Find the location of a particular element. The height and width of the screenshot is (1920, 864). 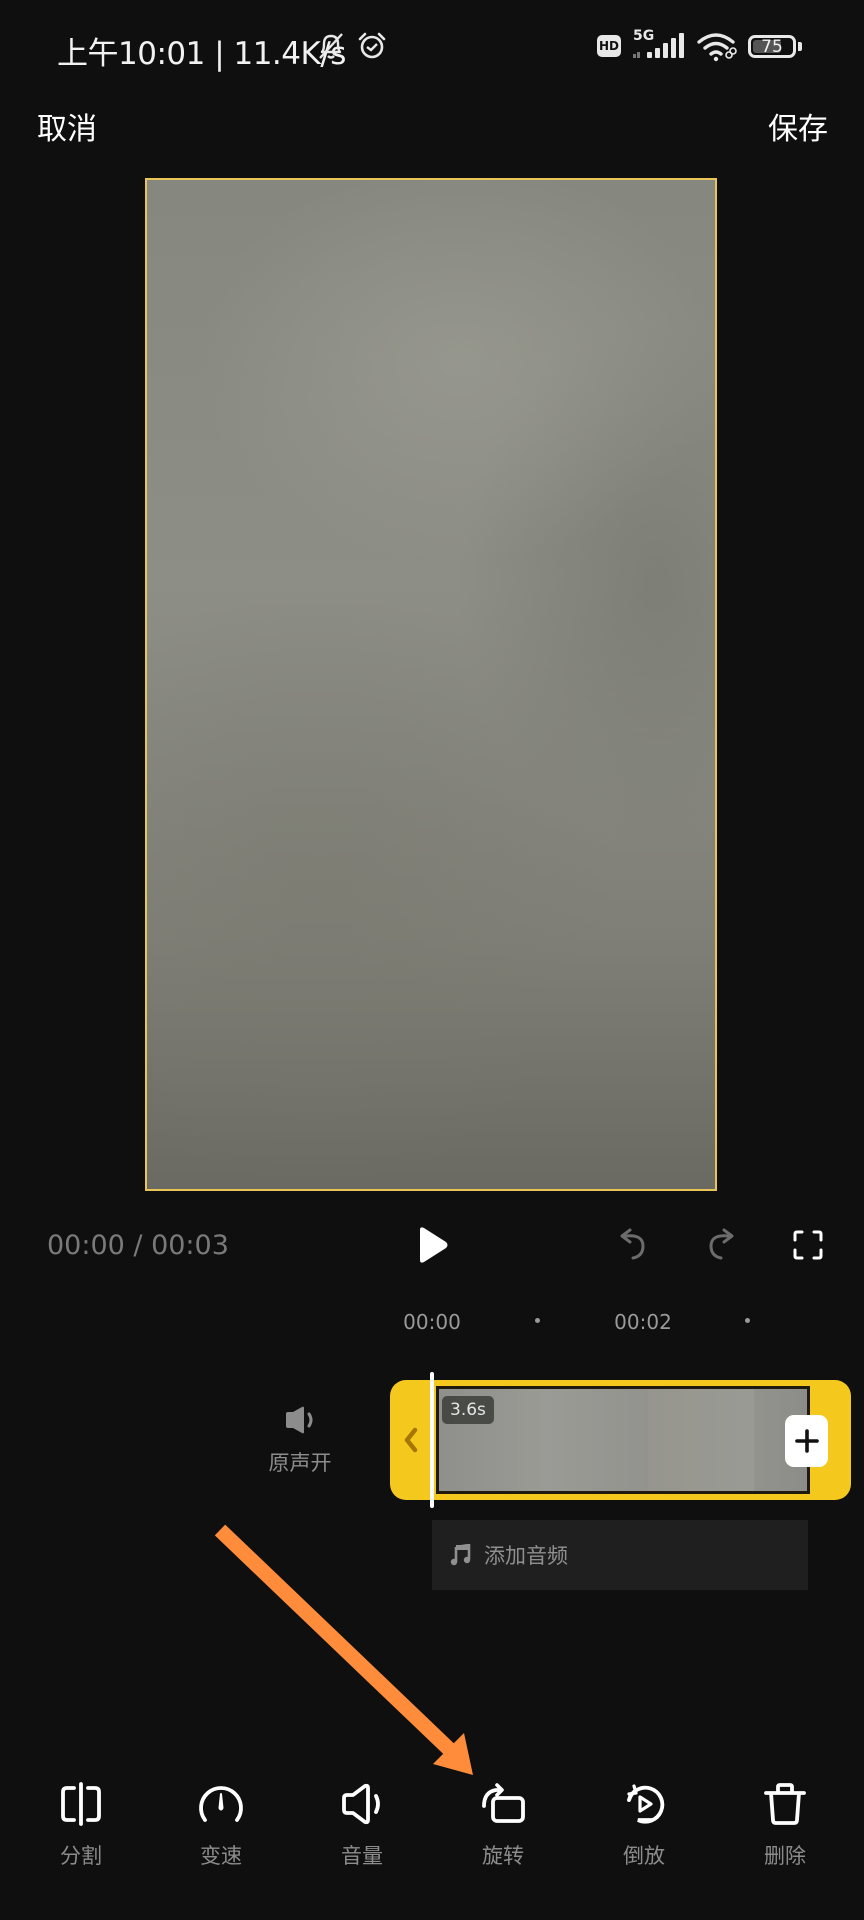

split-icon is located at coordinates (81, 1804).